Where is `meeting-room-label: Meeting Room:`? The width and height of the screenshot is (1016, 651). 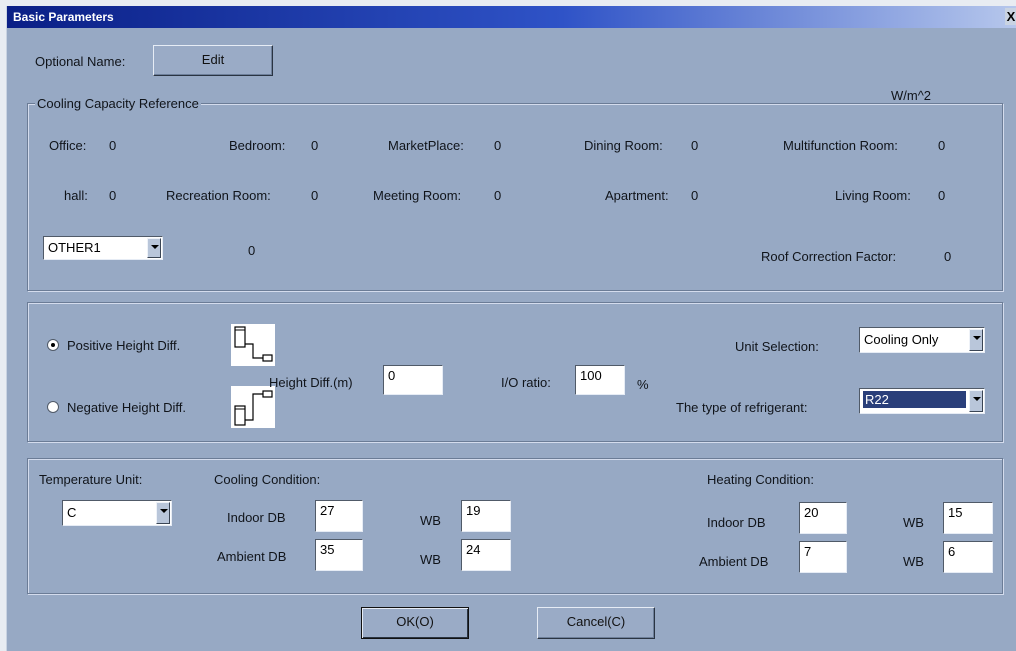
meeting-room-label: Meeting Room: is located at coordinates (417, 195).